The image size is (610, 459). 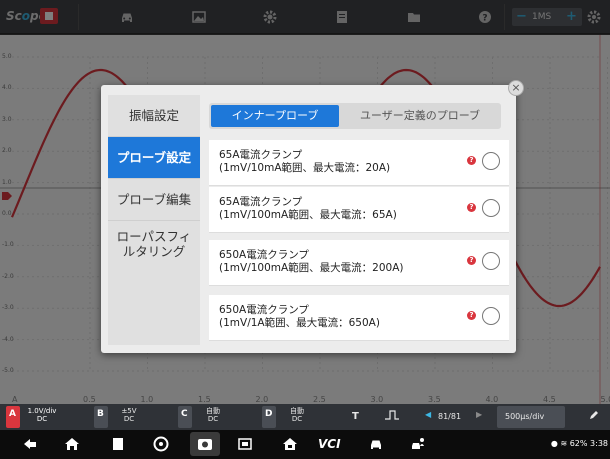 What do you see at coordinates (392, 416) in the screenshot?
I see `trigger-edge-icon` at bounding box center [392, 416].